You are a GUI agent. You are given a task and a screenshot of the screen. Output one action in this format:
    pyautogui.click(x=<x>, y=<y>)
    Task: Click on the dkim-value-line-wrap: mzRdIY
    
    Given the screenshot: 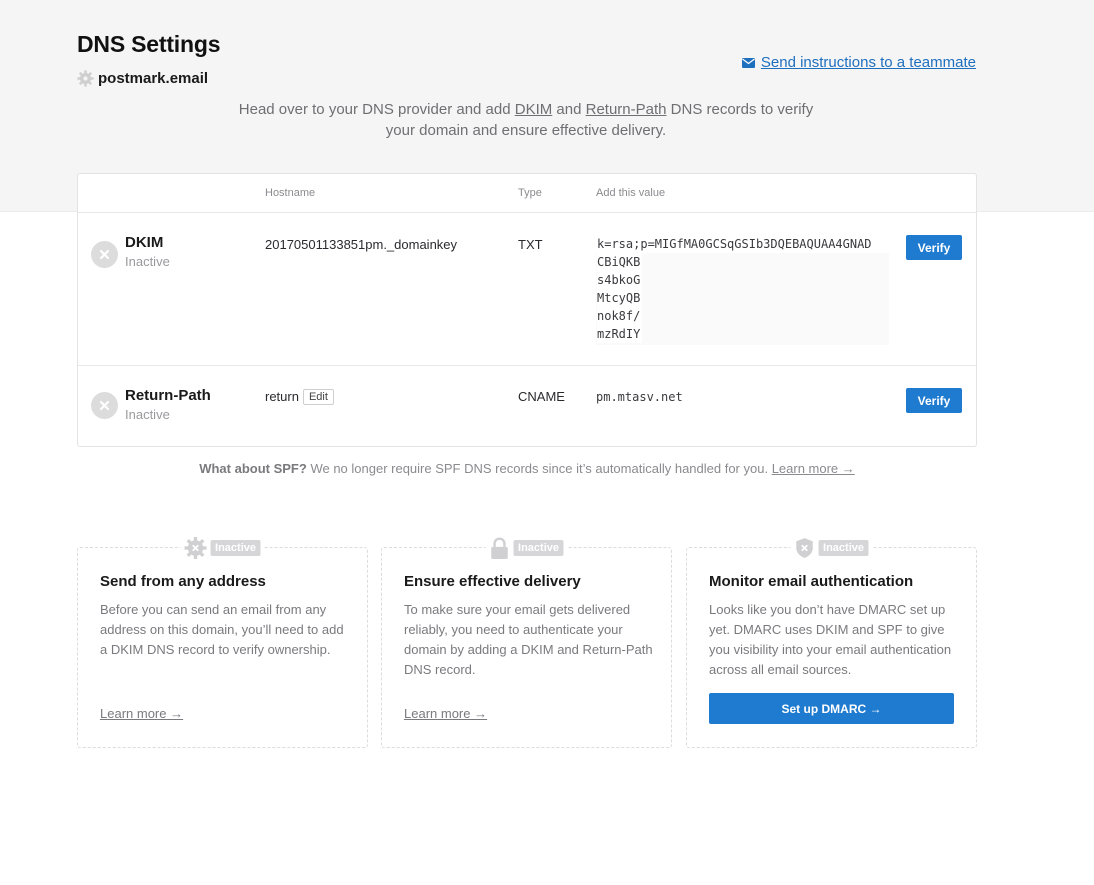 What is the action you would take?
    pyautogui.click(x=742, y=334)
    